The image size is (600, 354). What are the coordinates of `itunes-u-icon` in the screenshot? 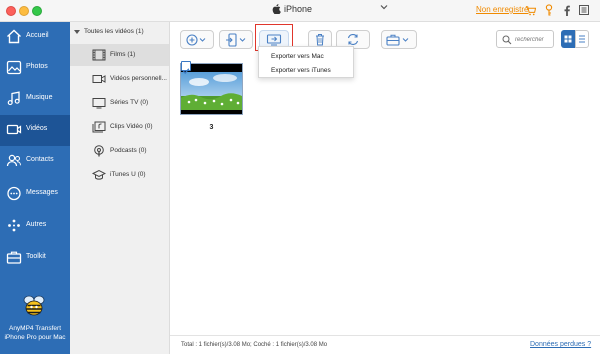 It's located at (99, 174).